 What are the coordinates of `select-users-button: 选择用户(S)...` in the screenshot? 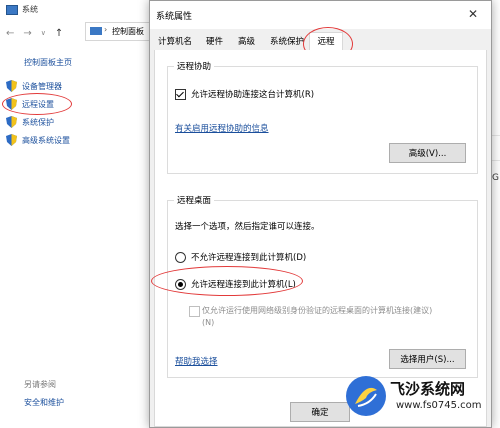 It's located at (427, 359).